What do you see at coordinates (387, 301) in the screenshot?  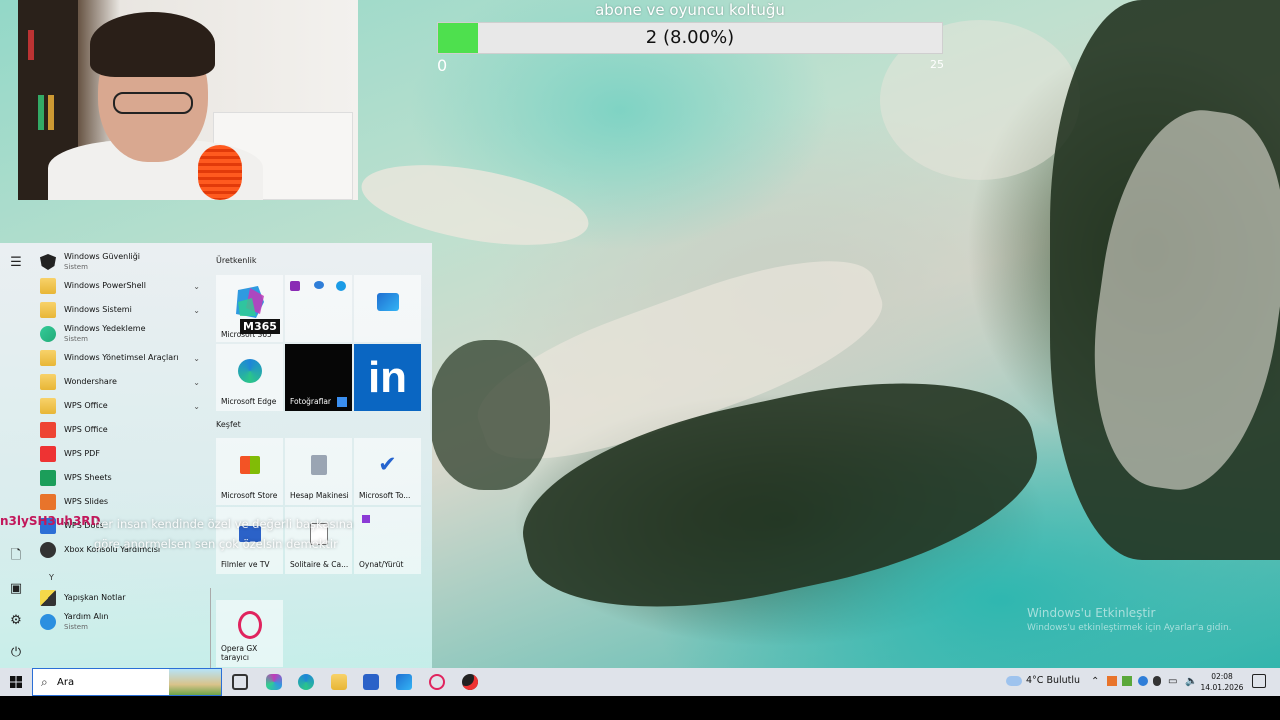 I see `outlook-icon` at bounding box center [387, 301].